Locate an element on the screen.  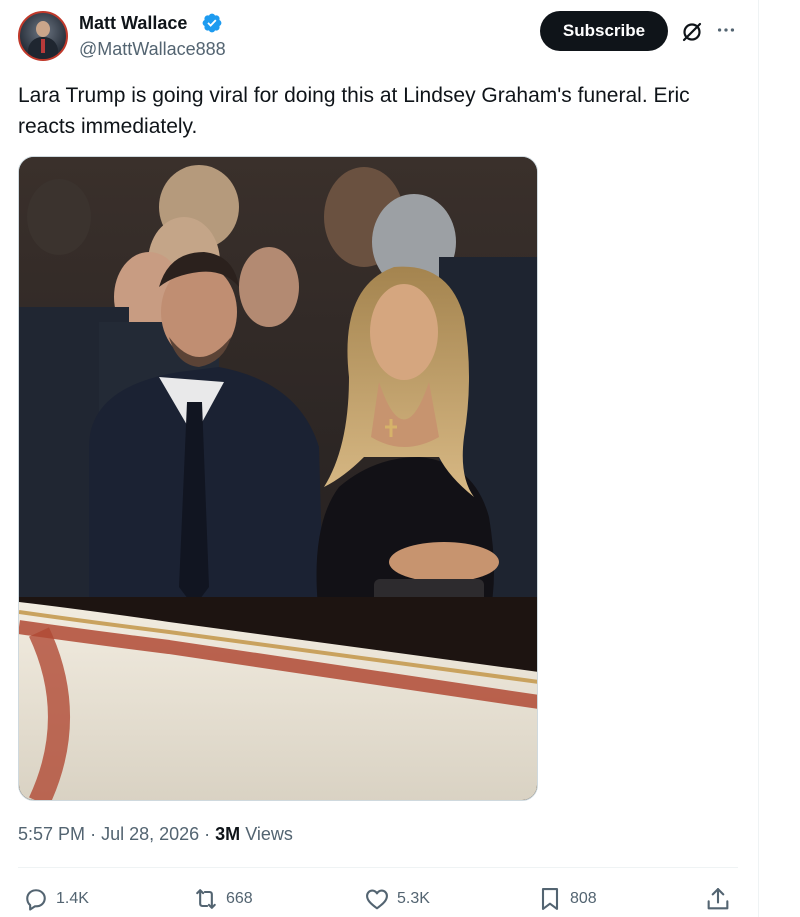
share-button is located at coordinates (718, 899).